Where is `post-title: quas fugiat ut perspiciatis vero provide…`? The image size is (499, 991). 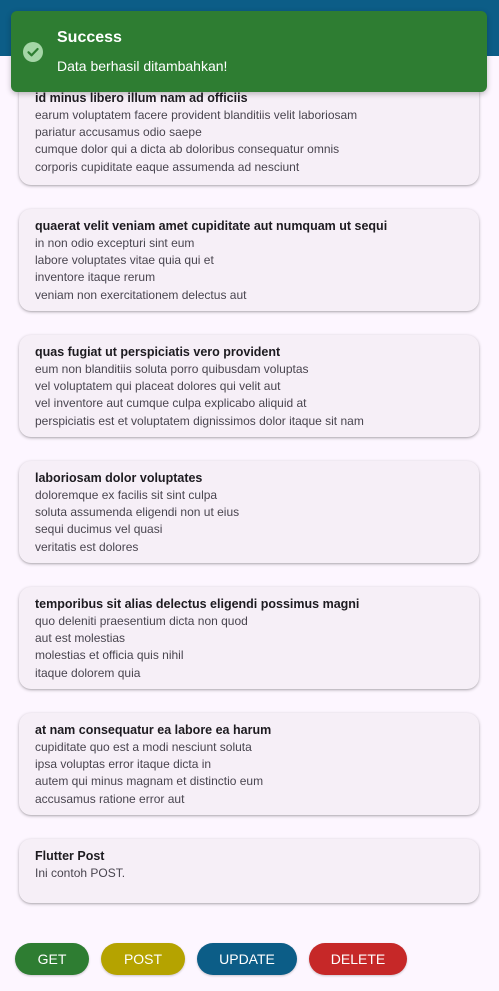 post-title: quas fugiat ut perspiciatis vero provide… is located at coordinates (158, 352).